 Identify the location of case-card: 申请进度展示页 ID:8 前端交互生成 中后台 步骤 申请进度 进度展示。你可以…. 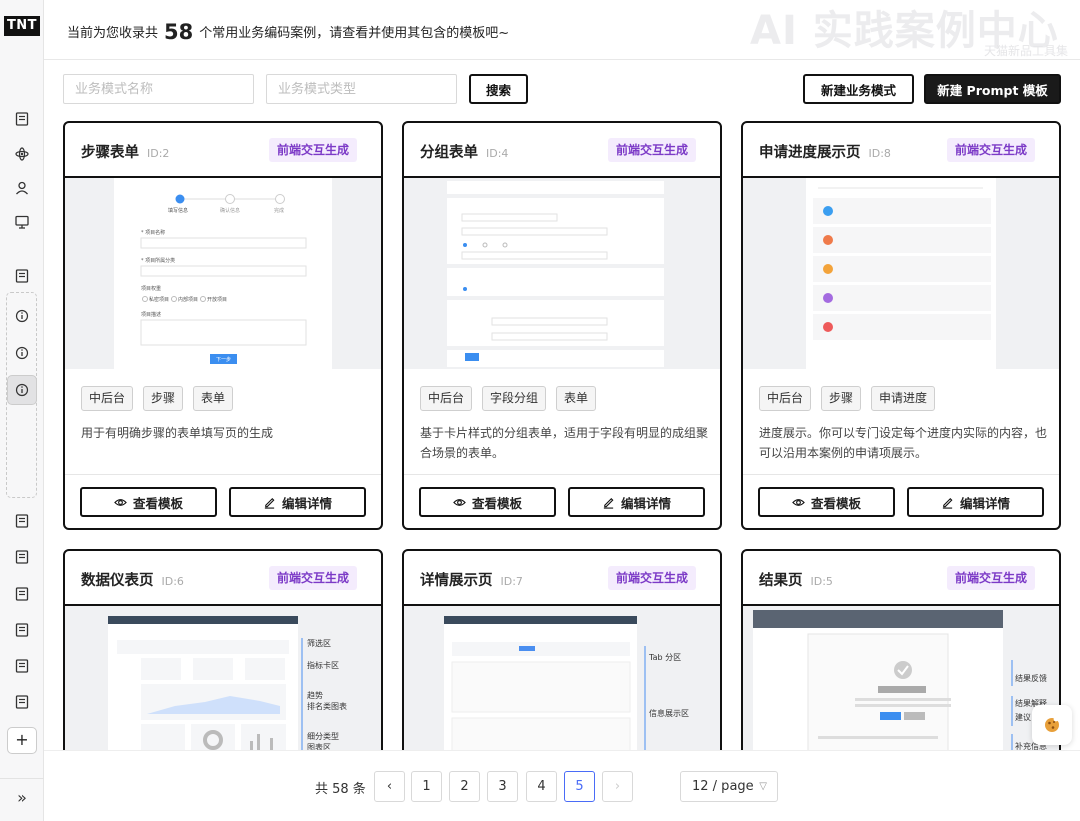
(901, 325).